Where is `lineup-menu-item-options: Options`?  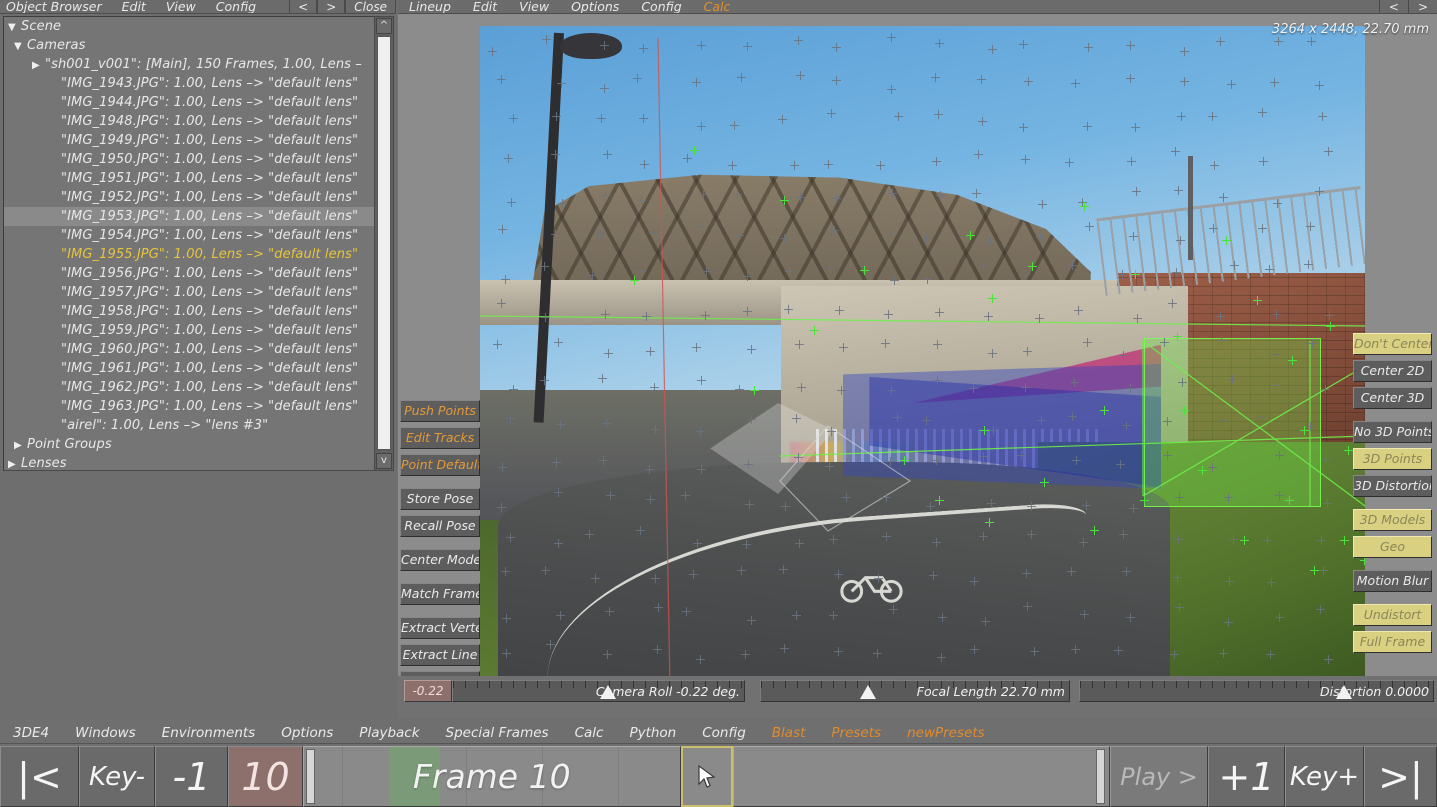
lineup-menu-item-options: Options is located at coordinates (595, 6).